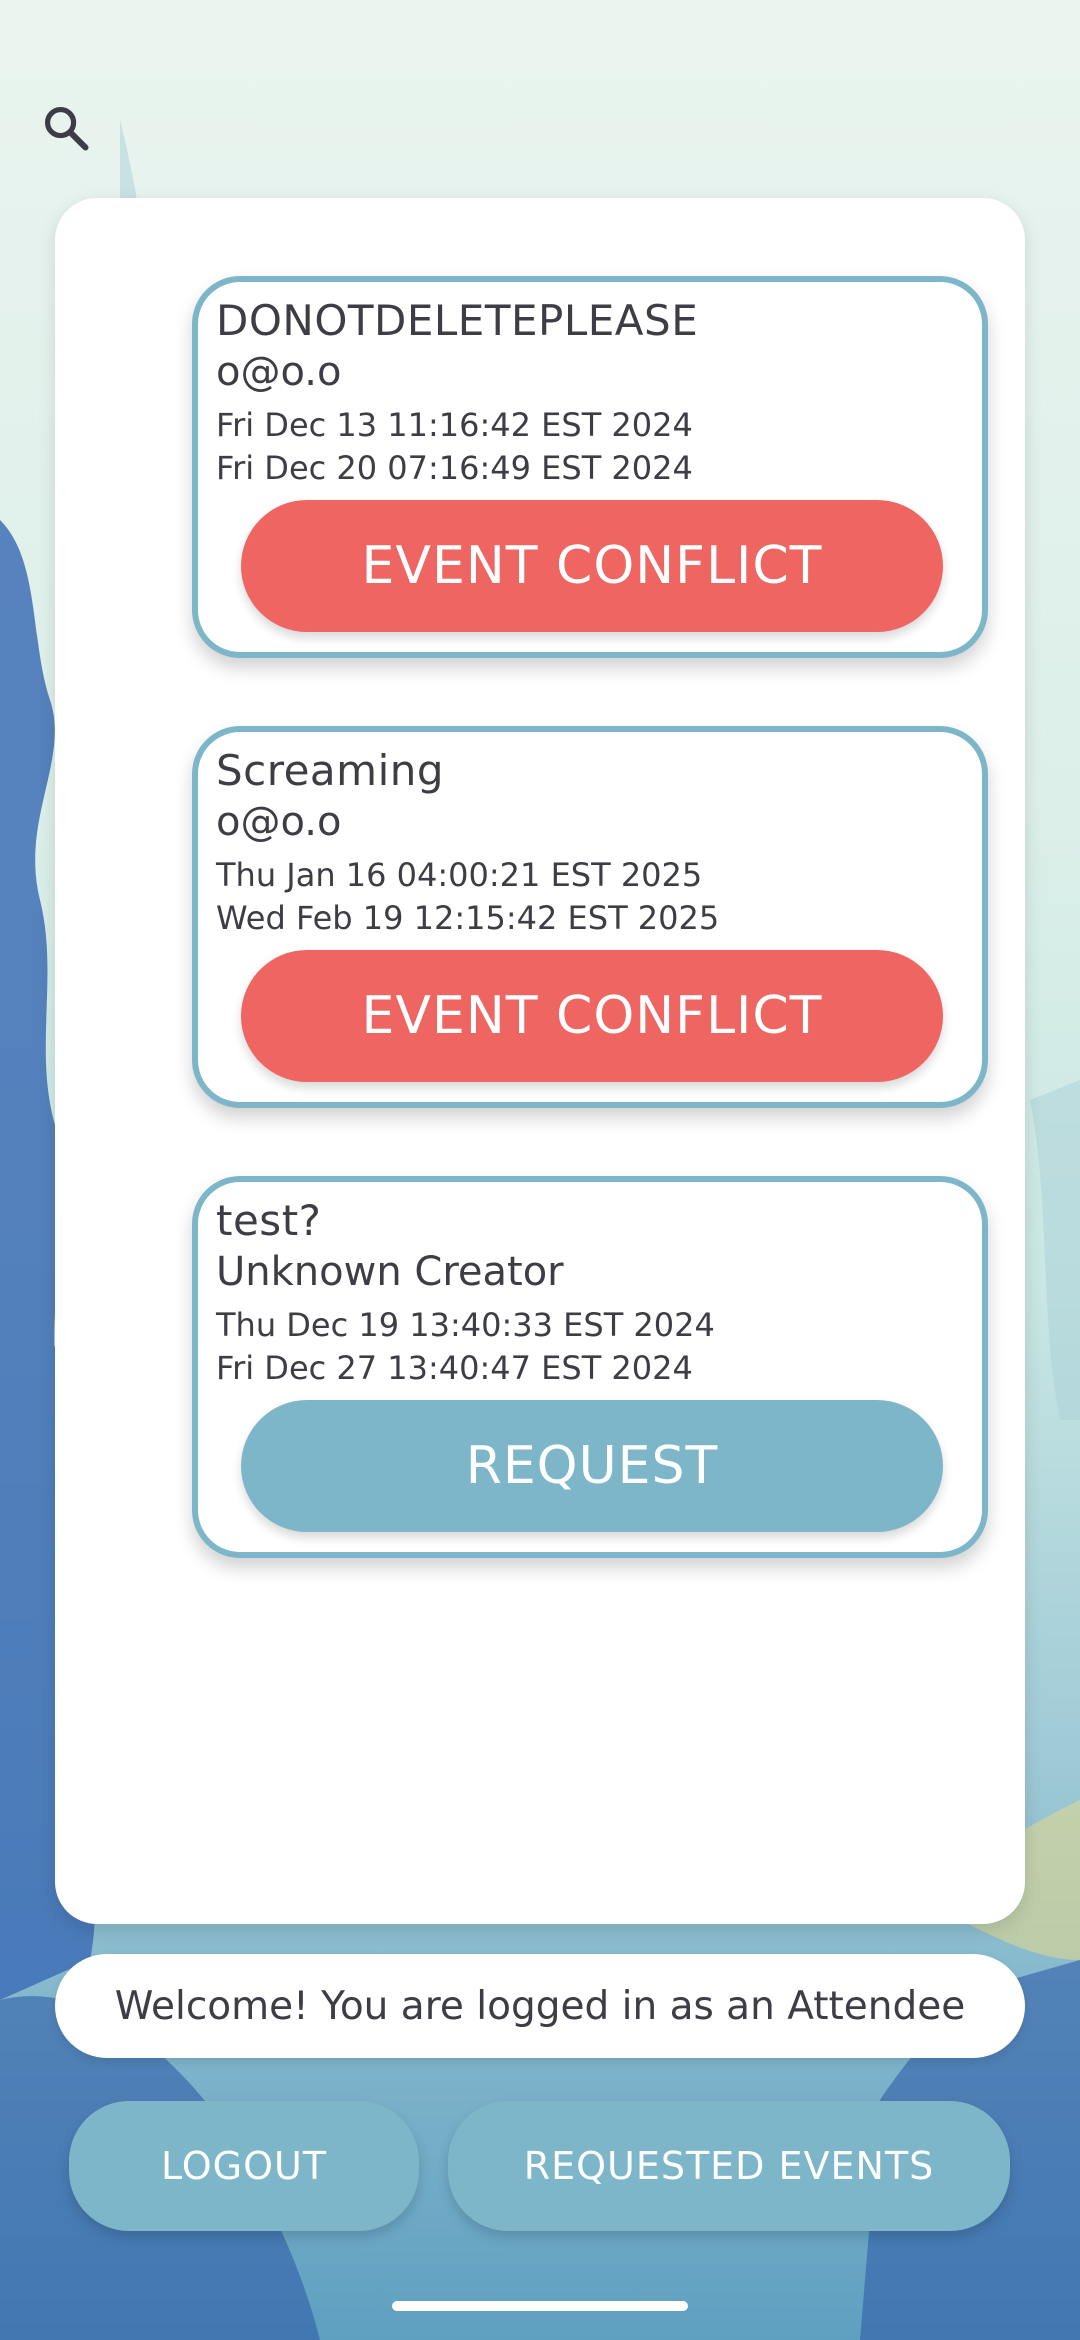  I want to click on search-button, so click(66, 130).